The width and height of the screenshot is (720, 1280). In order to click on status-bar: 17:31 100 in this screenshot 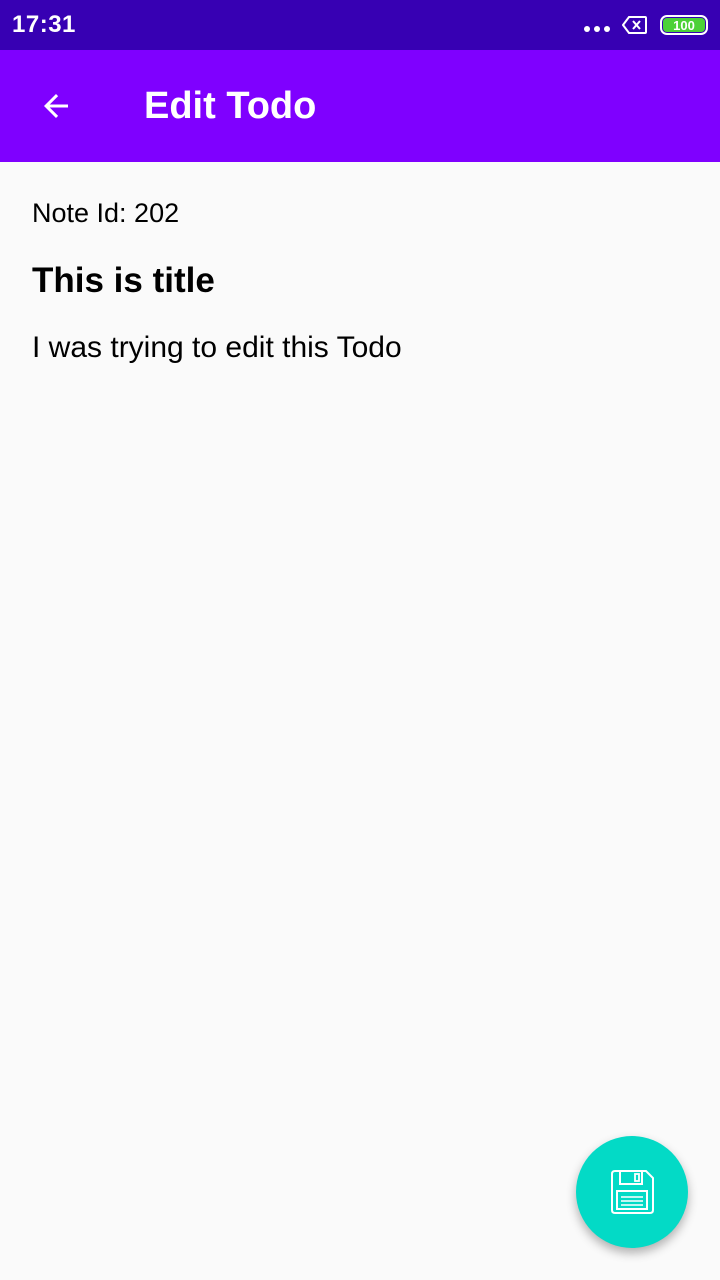, I will do `click(360, 25)`.